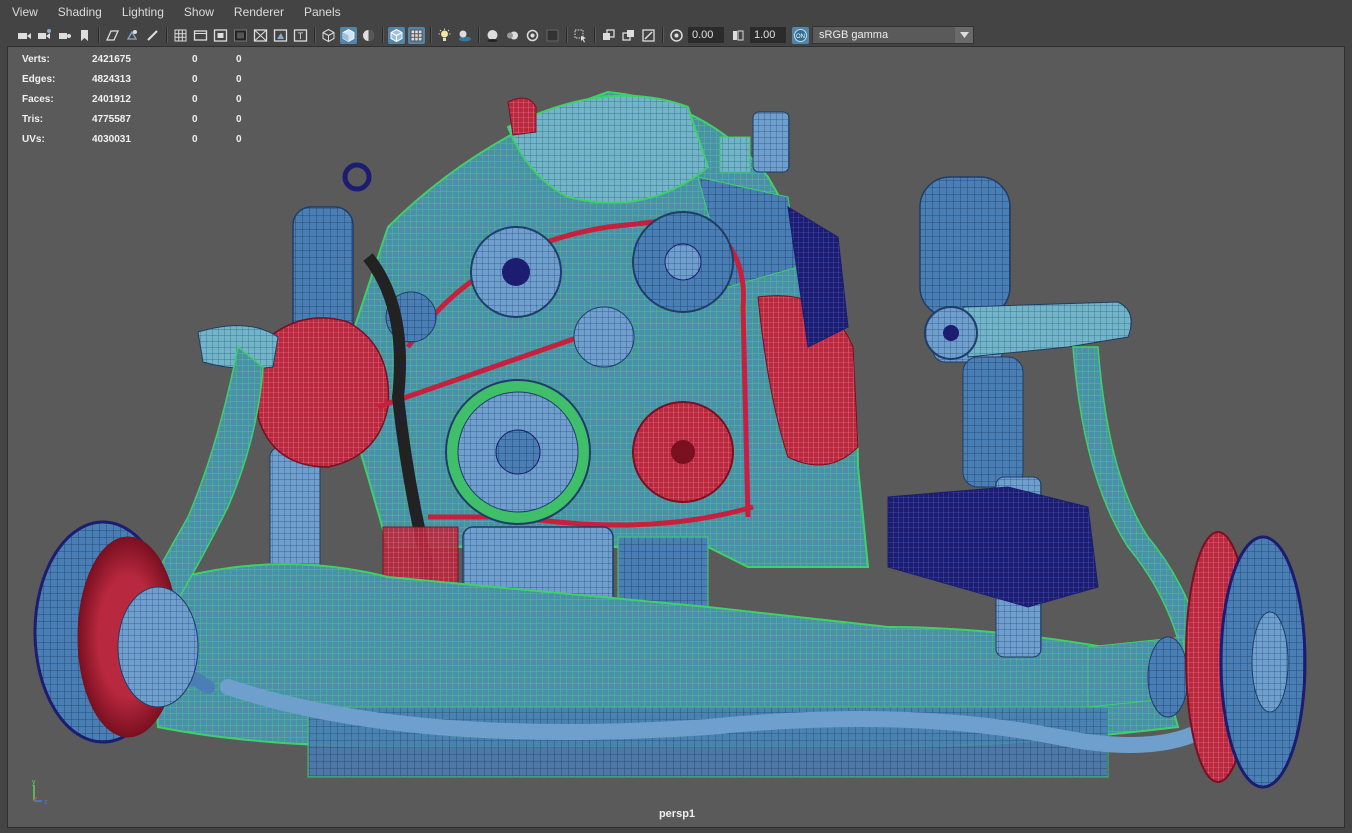 This screenshot has height=833, width=1352. What do you see at coordinates (24, 35) in the screenshot?
I see `camera-icon` at bounding box center [24, 35].